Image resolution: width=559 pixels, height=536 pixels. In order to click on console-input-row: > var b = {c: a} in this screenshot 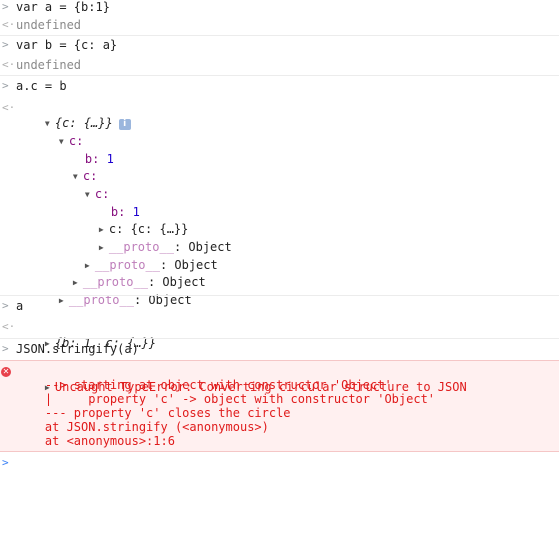, I will do `click(279, 46)`.